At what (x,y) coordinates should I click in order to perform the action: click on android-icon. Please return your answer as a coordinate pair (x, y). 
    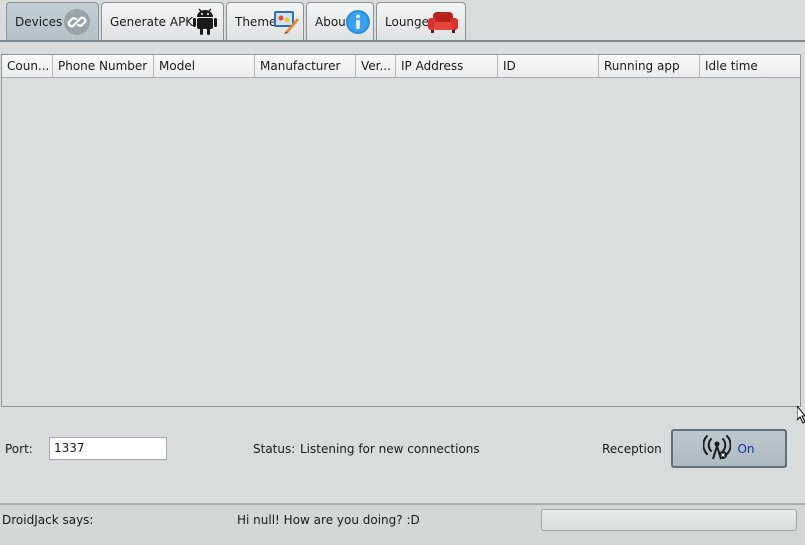
    Looking at the image, I should click on (205, 23).